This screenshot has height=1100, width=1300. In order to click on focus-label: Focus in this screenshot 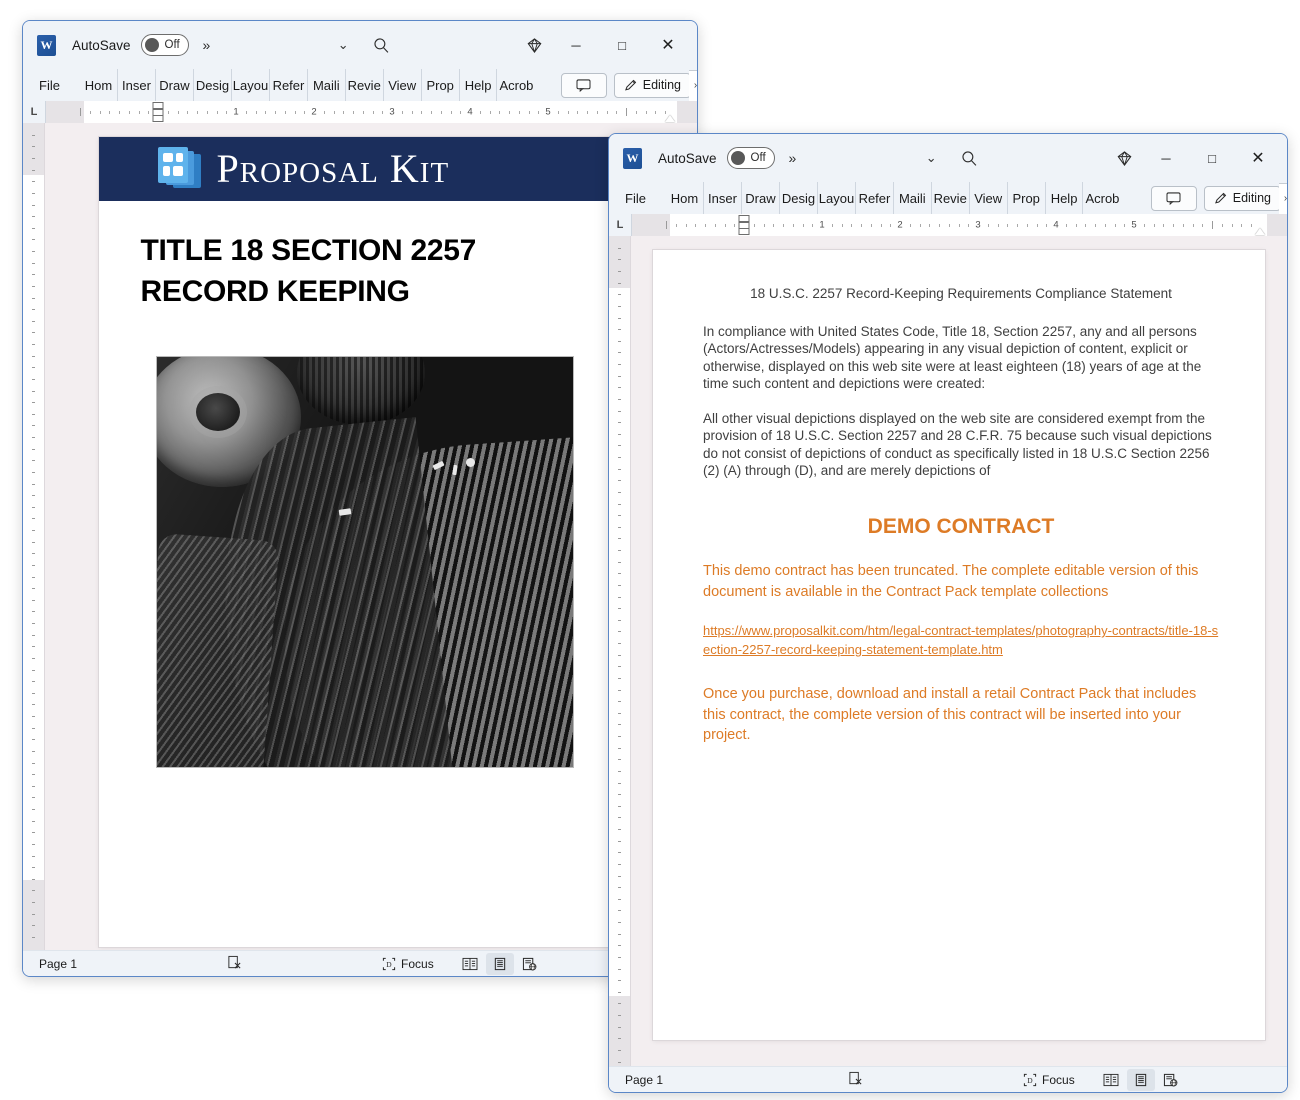, I will do `click(417, 963)`.